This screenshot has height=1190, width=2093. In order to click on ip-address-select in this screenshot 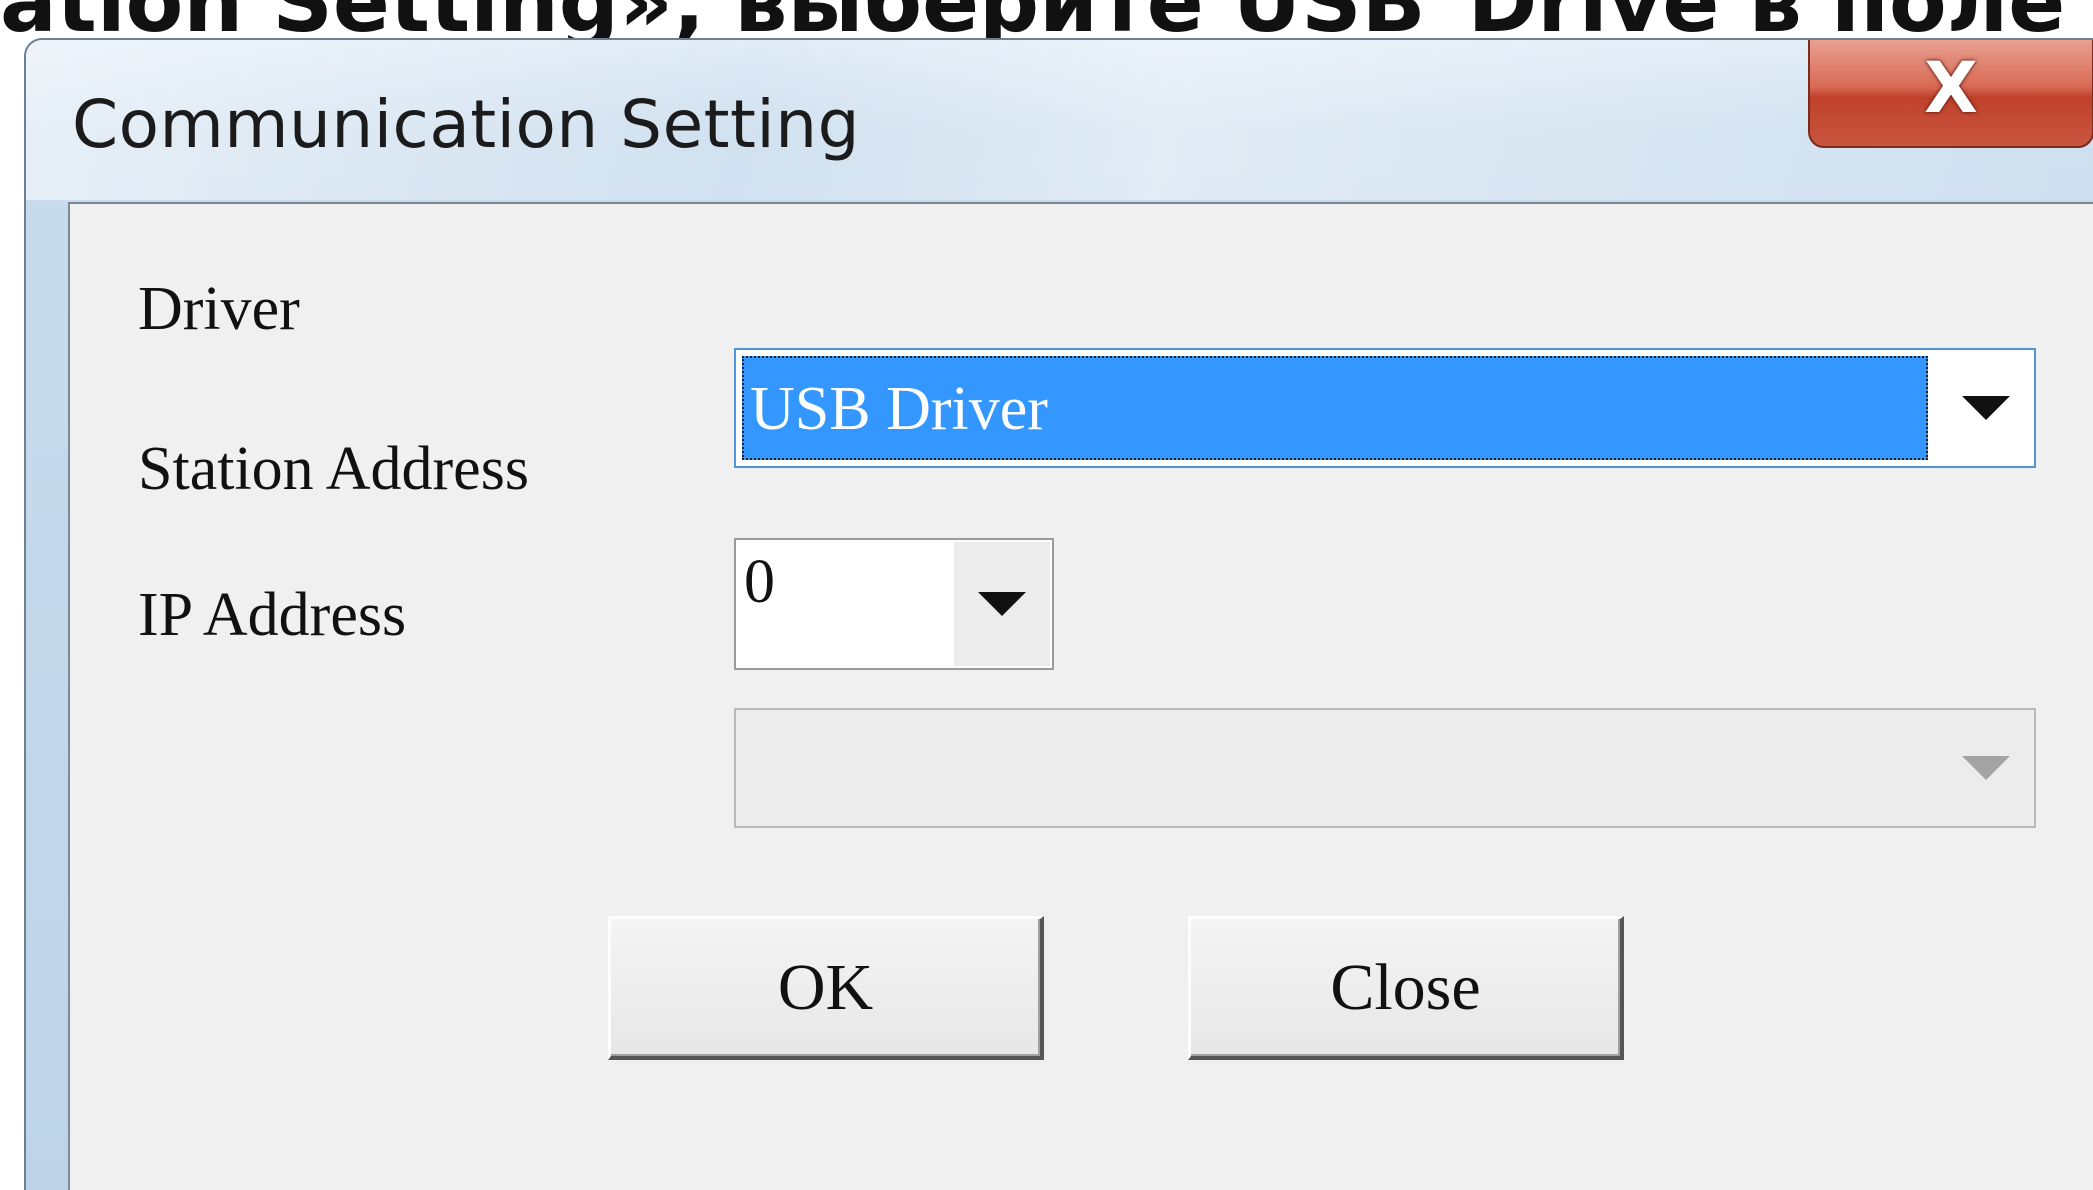, I will do `click(1385, 768)`.